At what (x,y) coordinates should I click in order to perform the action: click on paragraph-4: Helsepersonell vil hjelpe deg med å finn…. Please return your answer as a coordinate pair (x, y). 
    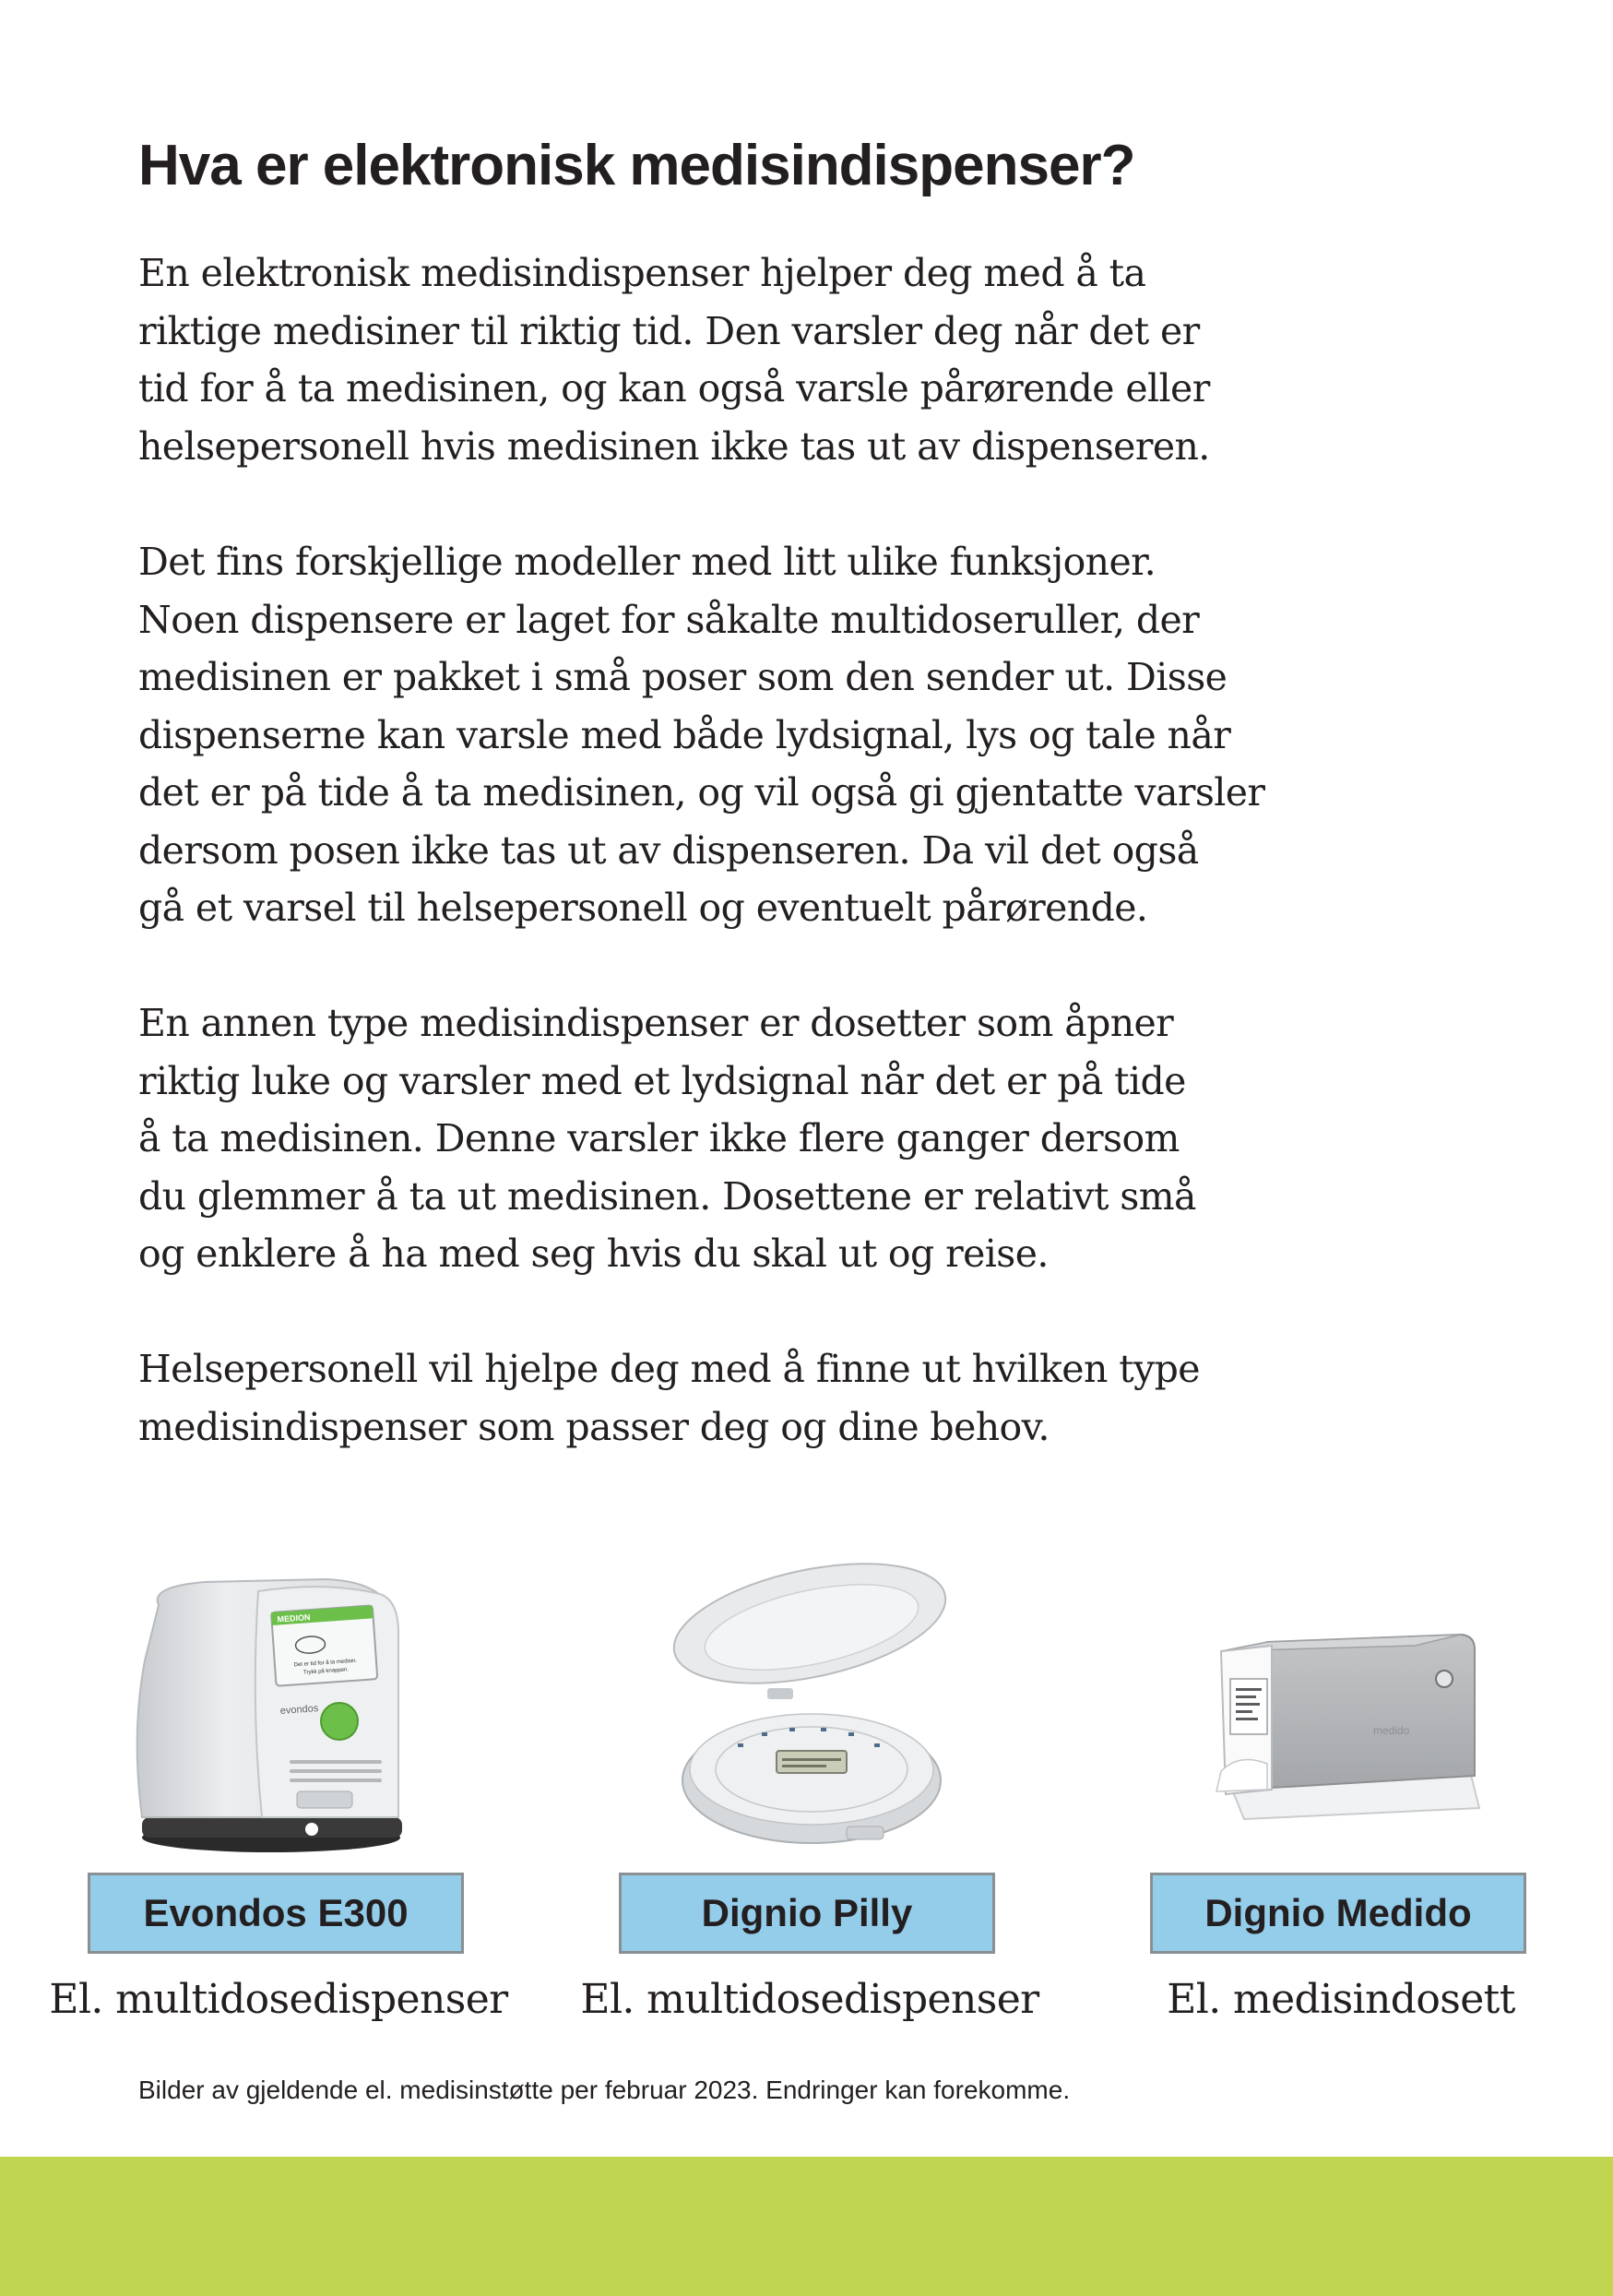
    Looking at the image, I should click on (802, 1398).